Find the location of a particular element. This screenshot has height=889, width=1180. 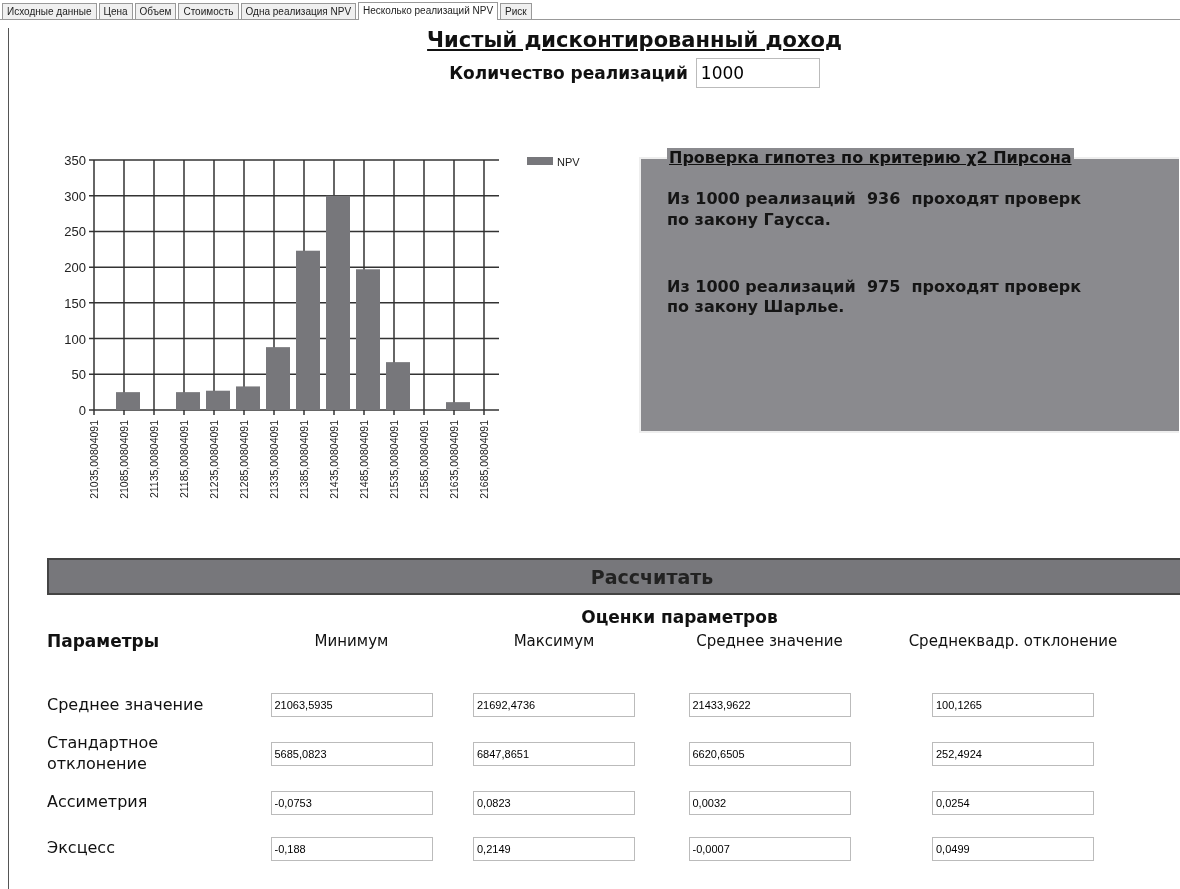

axis-label: 21685,00804091 is located at coordinates (484, 459).